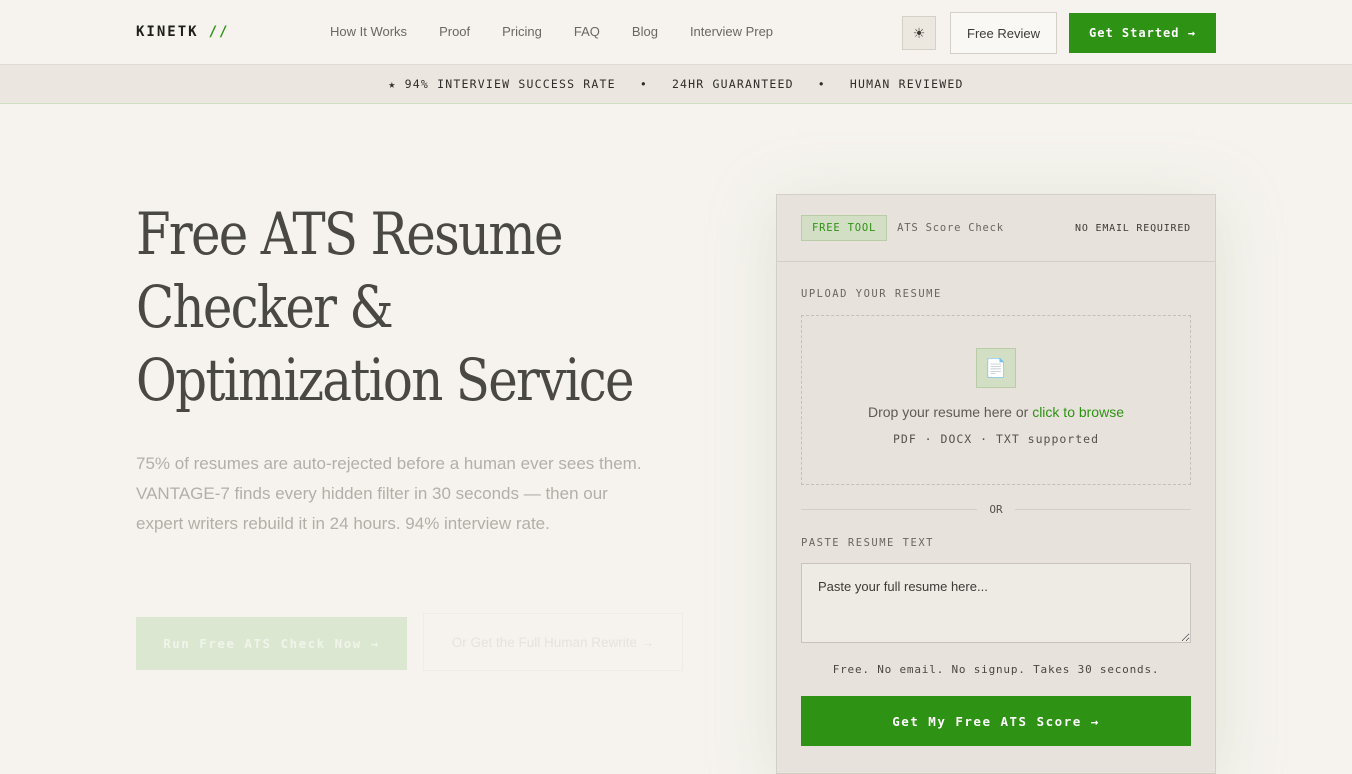 Image resolution: width=1352 pixels, height=774 pixels. What do you see at coordinates (906, 84) in the screenshot?
I see `banner-human-reviewed: HUMAN REVIEWED` at bounding box center [906, 84].